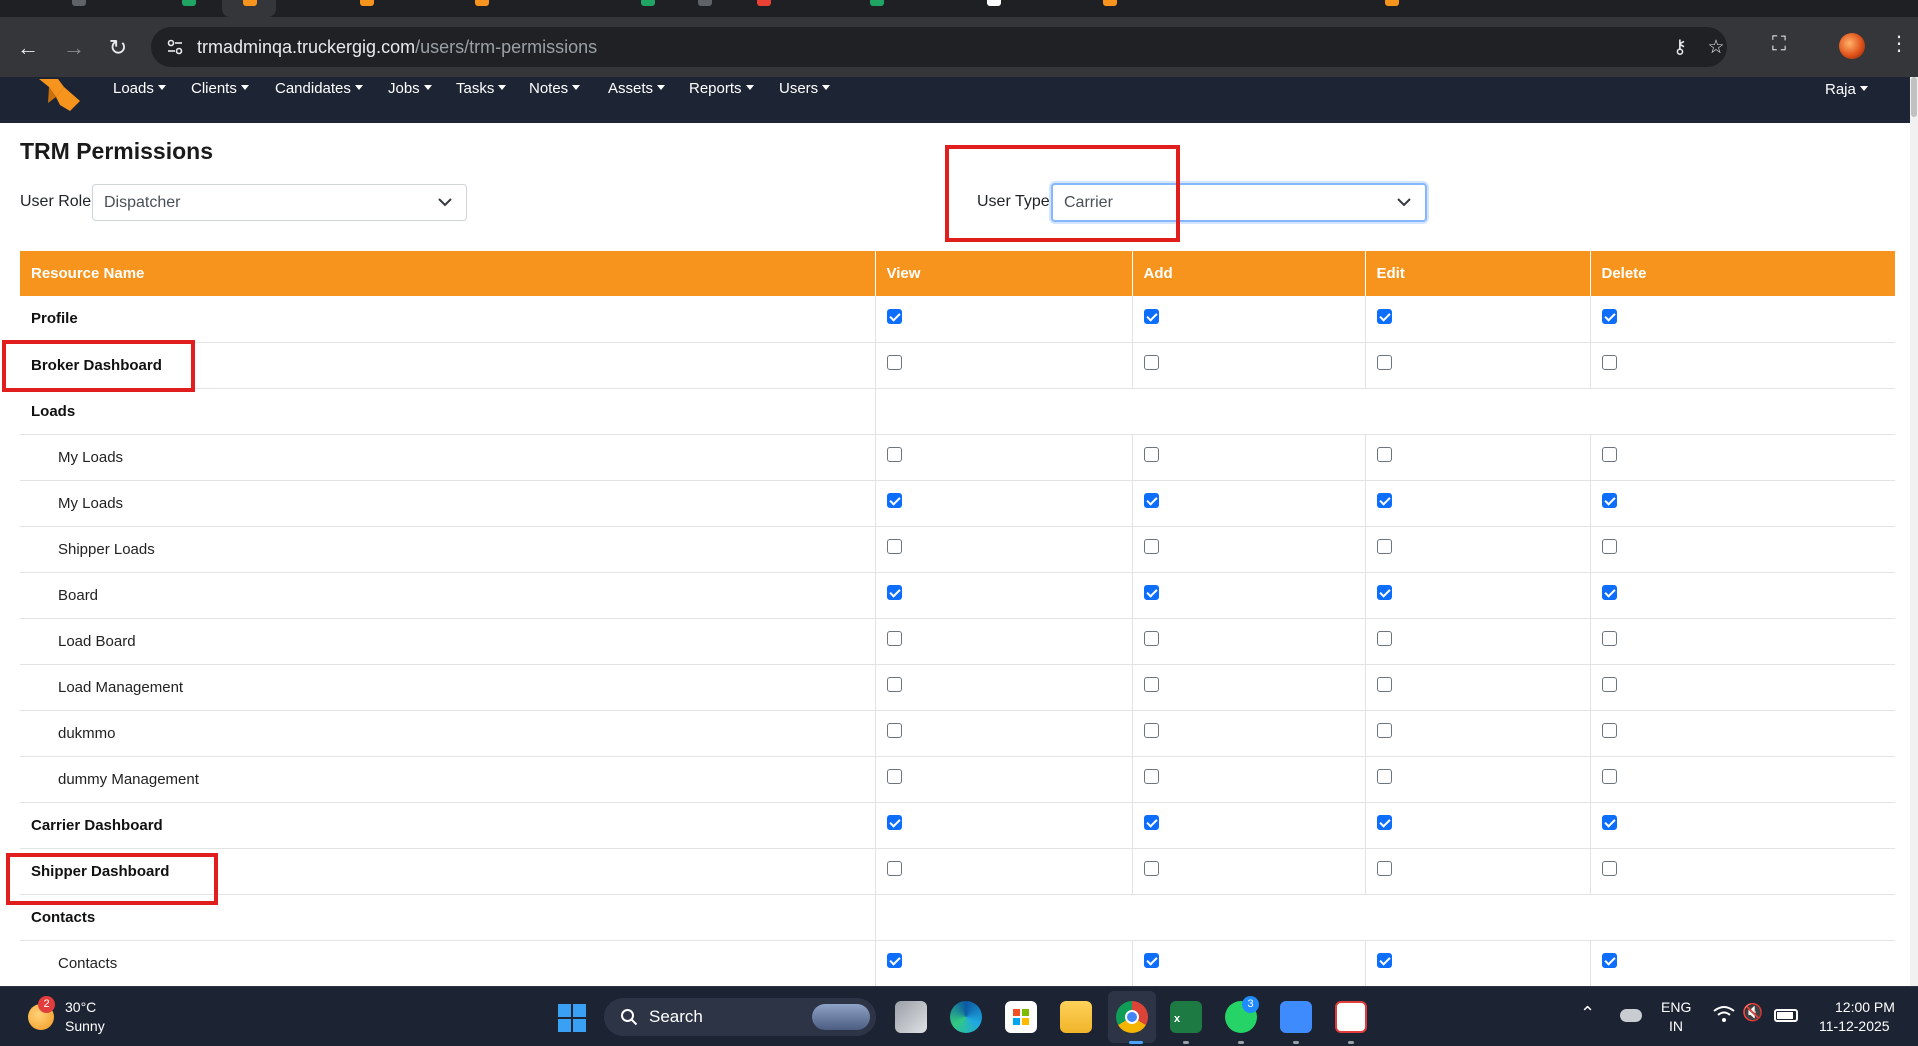 Image resolution: width=1918 pixels, height=1046 pixels. What do you see at coordinates (572, 1018) in the screenshot?
I see `windows-start-icon` at bounding box center [572, 1018].